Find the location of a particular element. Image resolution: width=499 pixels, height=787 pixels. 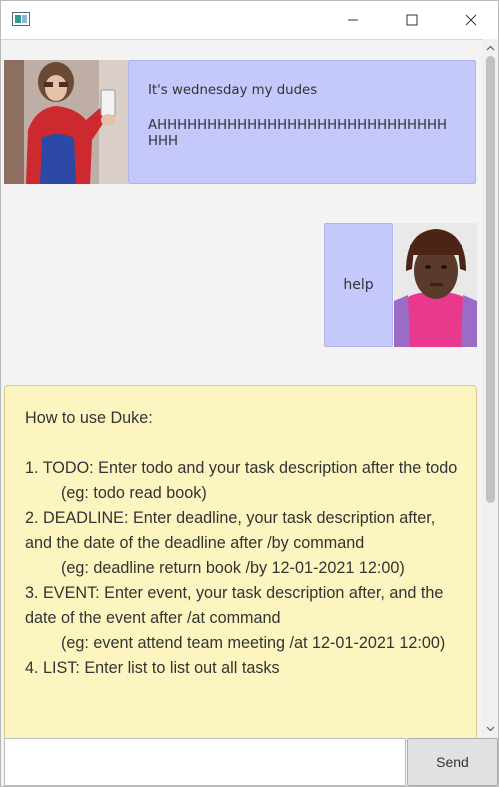

user-help-bubble: help is located at coordinates (358, 285).